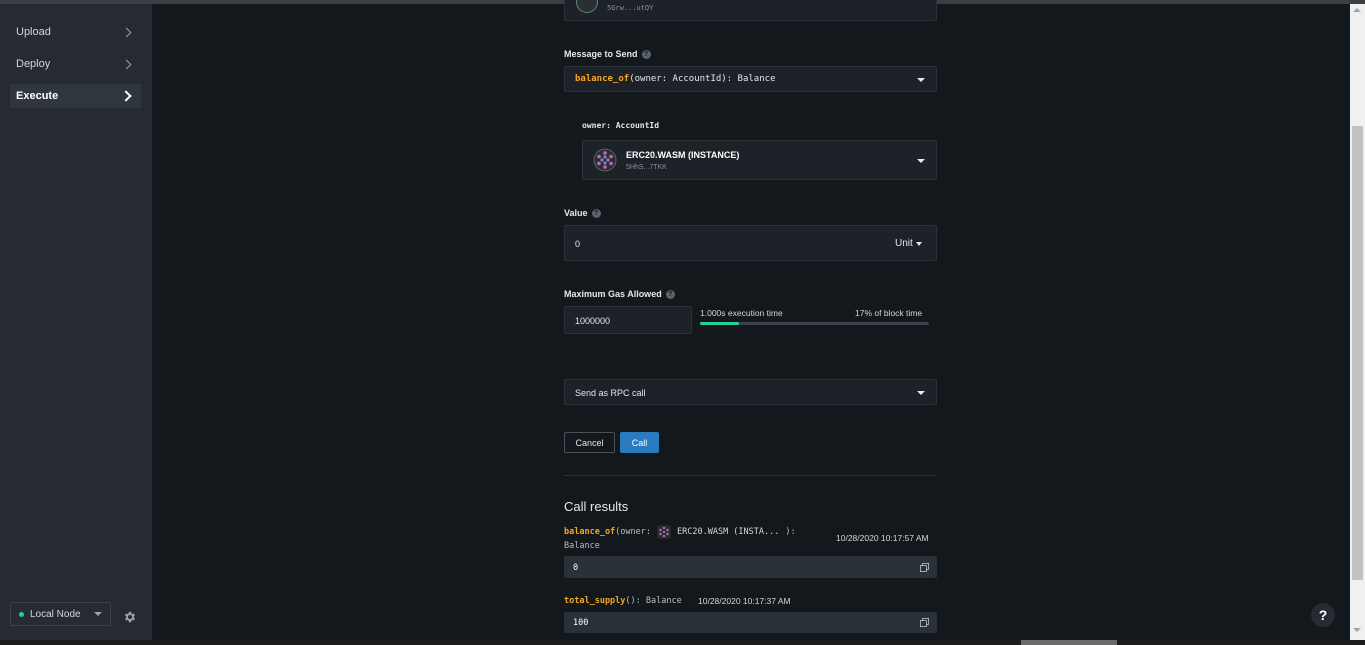 This screenshot has height=645, width=1365. I want to click on sidebar: Upload Deploy Execute, so click(76, 322).